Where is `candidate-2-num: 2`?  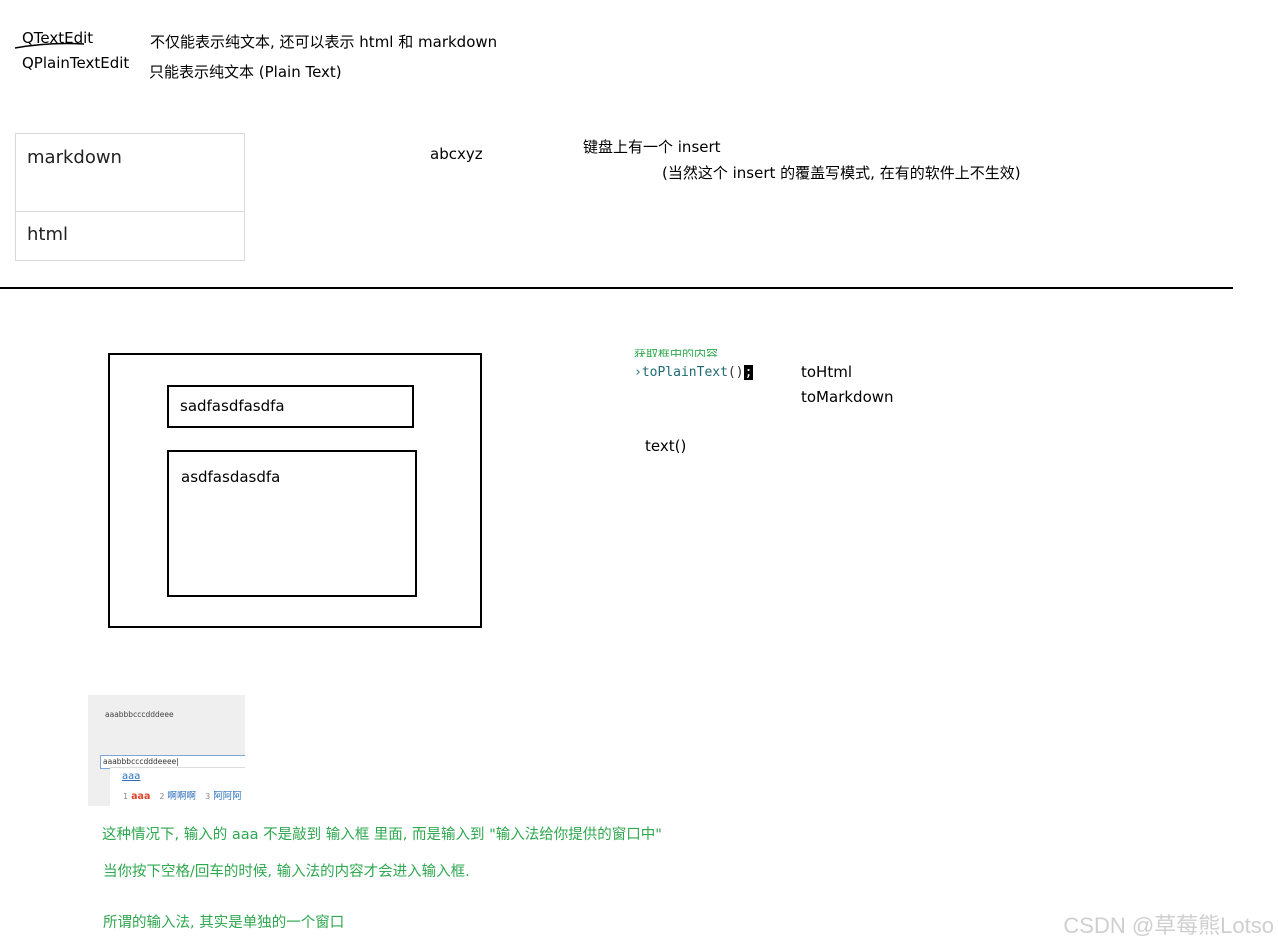 candidate-2-num: 2 is located at coordinates (162, 796).